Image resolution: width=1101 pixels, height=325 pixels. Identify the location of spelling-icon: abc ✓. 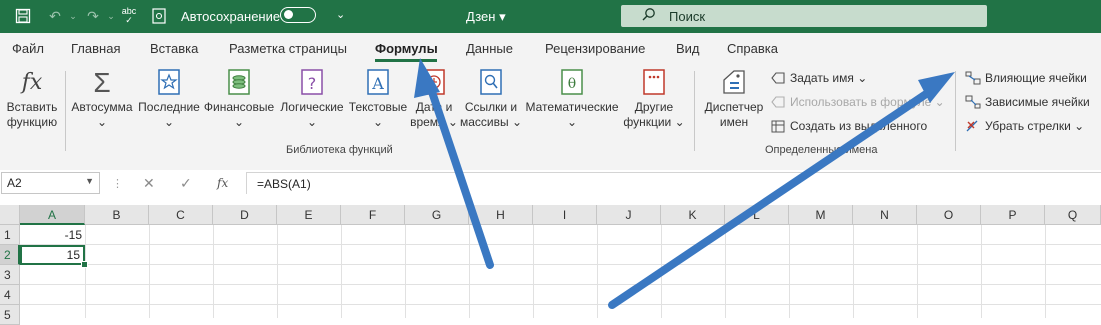
(129, 16).